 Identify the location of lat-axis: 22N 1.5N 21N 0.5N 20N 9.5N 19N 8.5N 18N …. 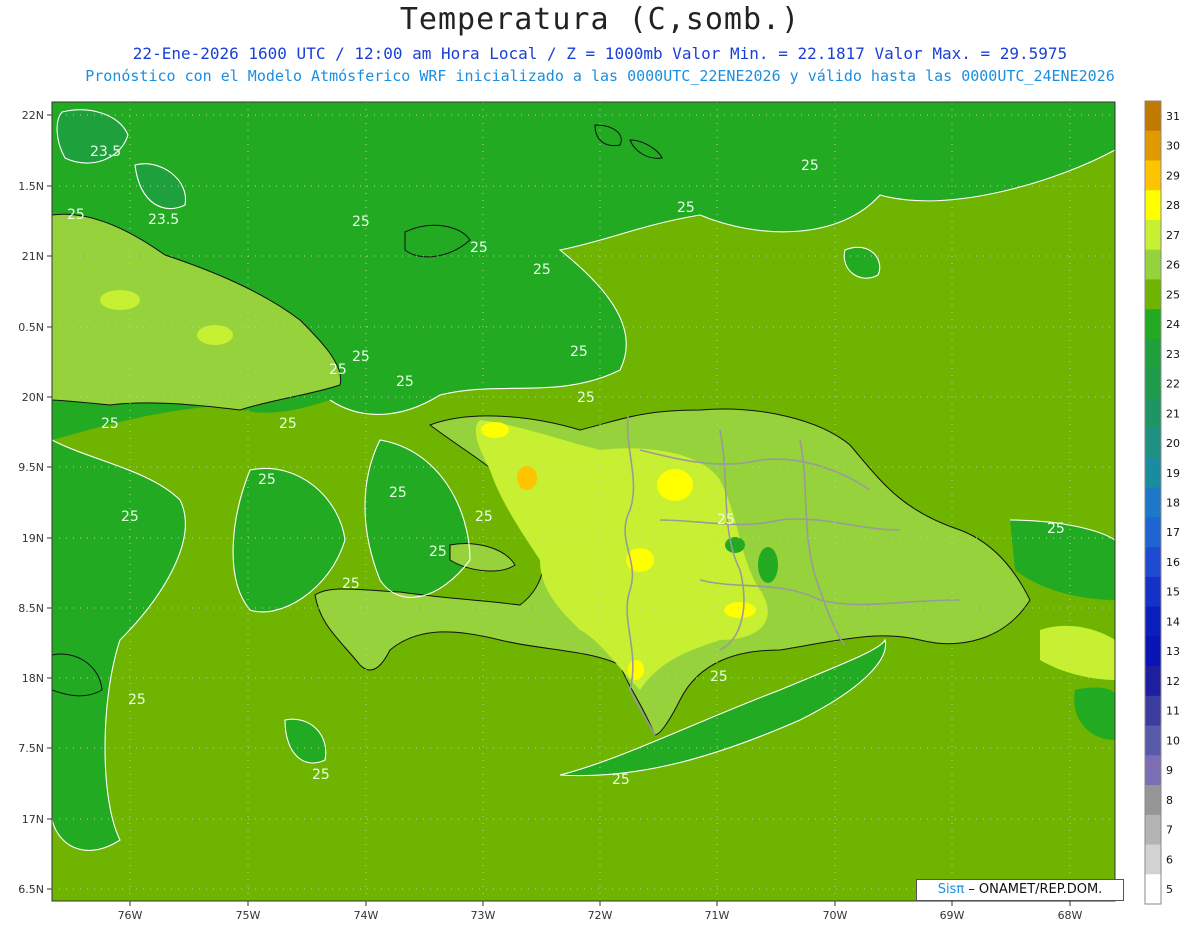
(35, 502).